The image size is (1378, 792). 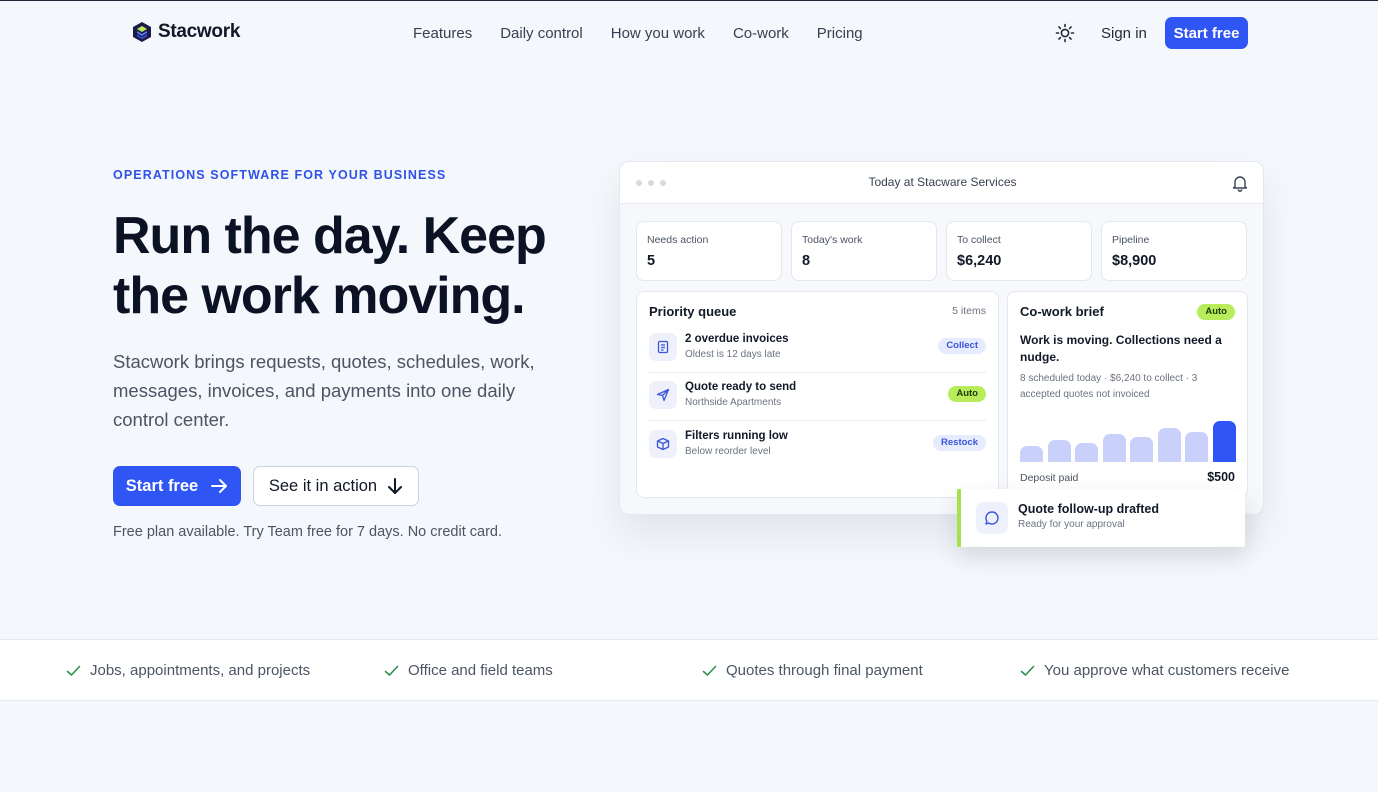 I want to click on stacwork-logo-icon, so click(x=142, y=32).